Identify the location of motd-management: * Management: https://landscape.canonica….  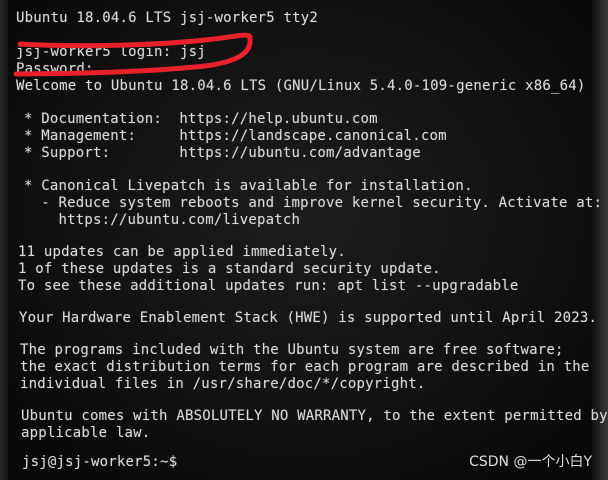
(235, 136).